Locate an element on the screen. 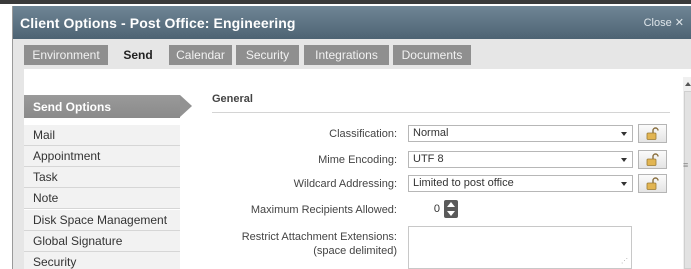 The image size is (691, 269). classification-select: Normal is located at coordinates (520, 133).